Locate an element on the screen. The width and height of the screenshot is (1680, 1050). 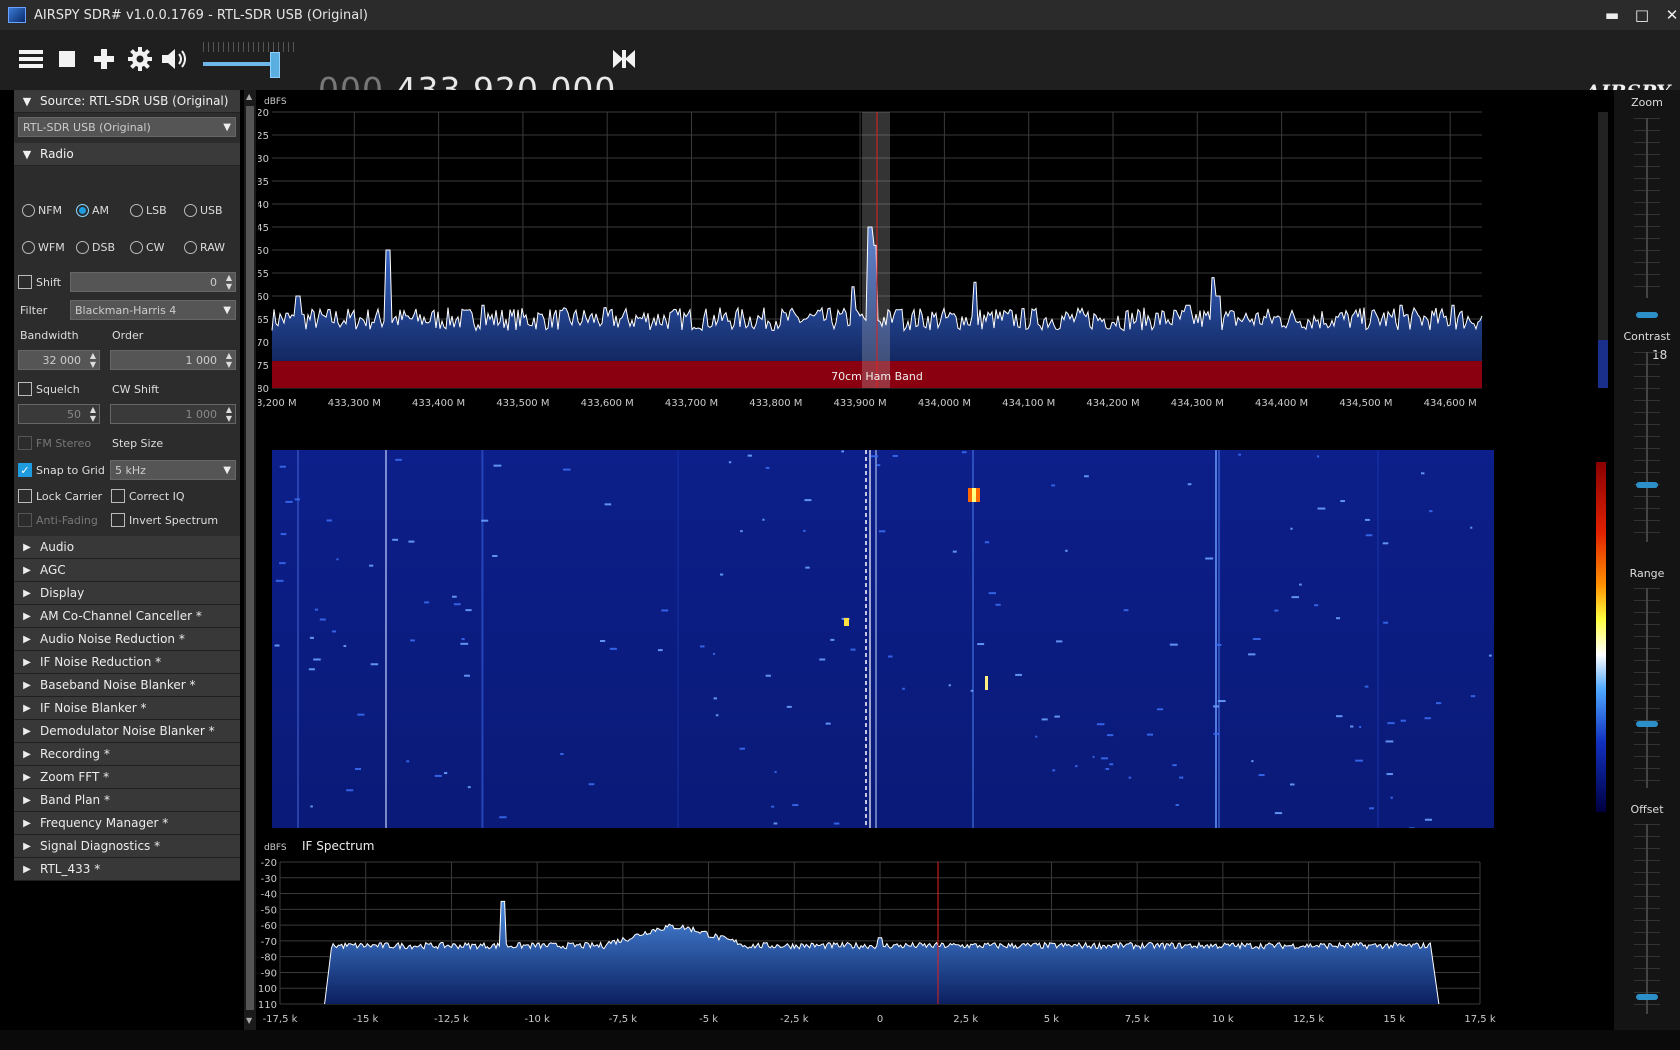
mode-radio-am: AM is located at coordinates (92, 210).